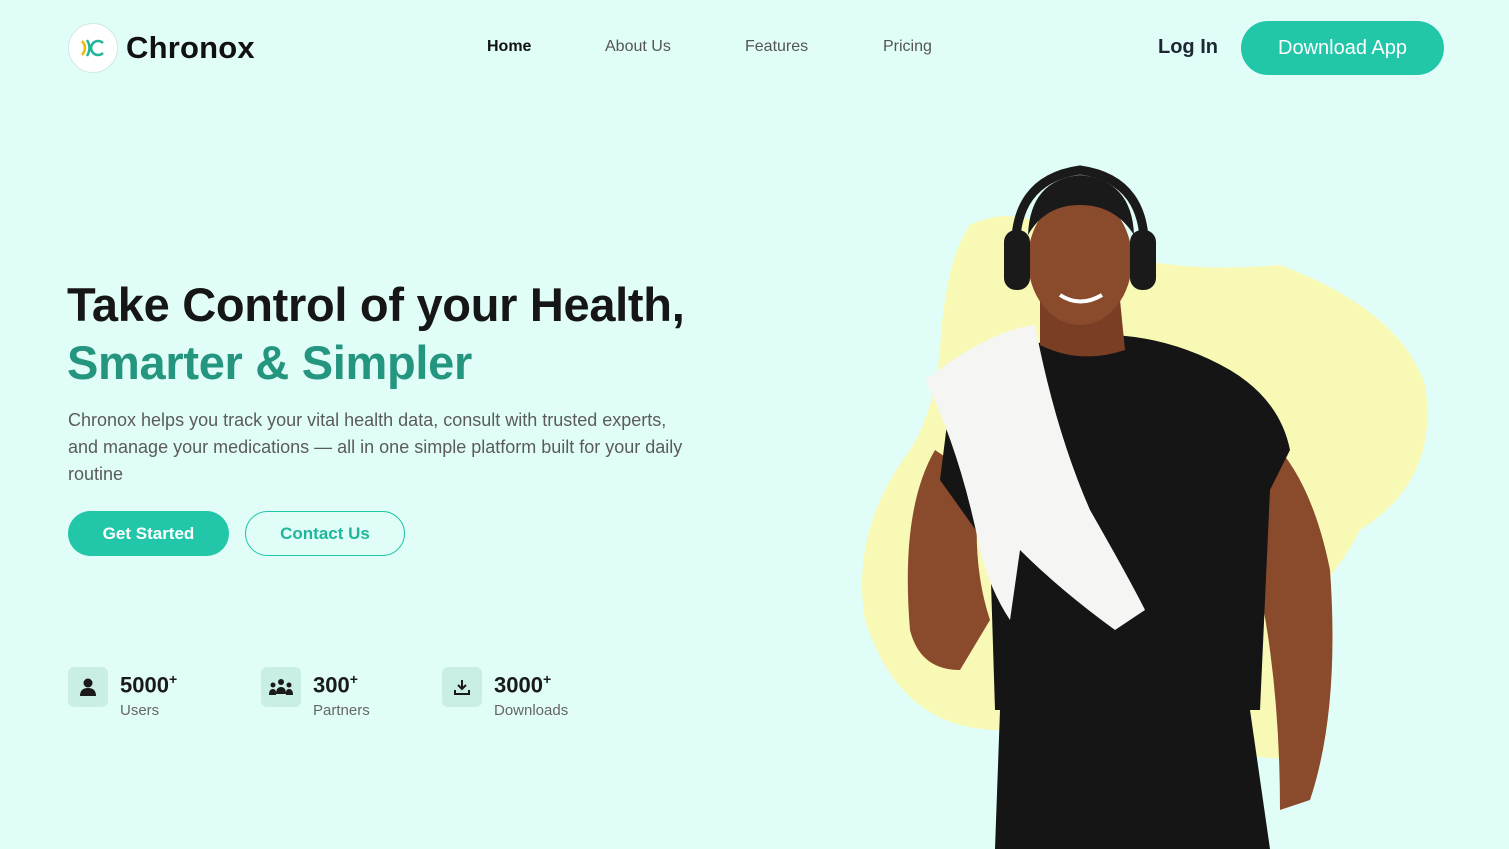  What do you see at coordinates (173, 679) in the screenshot?
I see `stat-users-suffix: +` at bounding box center [173, 679].